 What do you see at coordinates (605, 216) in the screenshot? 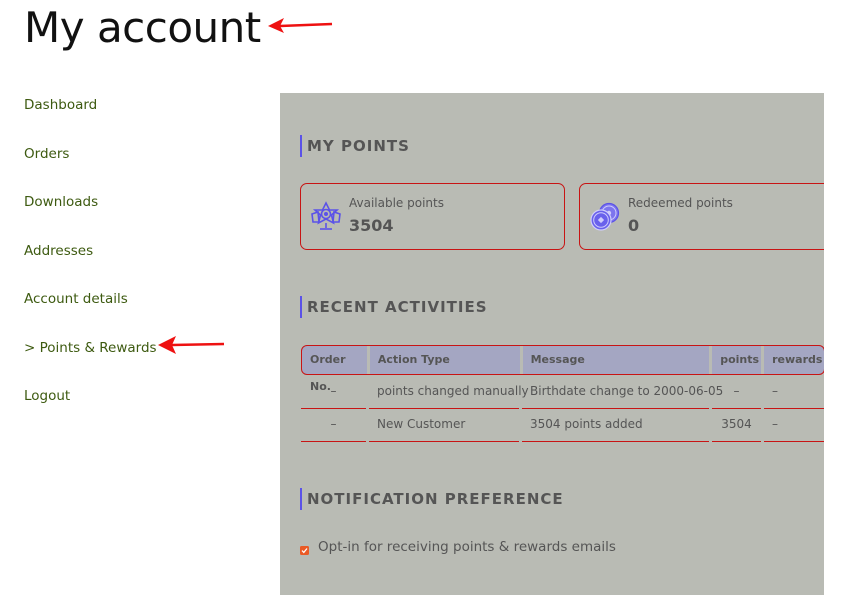
I see `coins-icon` at bounding box center [605, 216].